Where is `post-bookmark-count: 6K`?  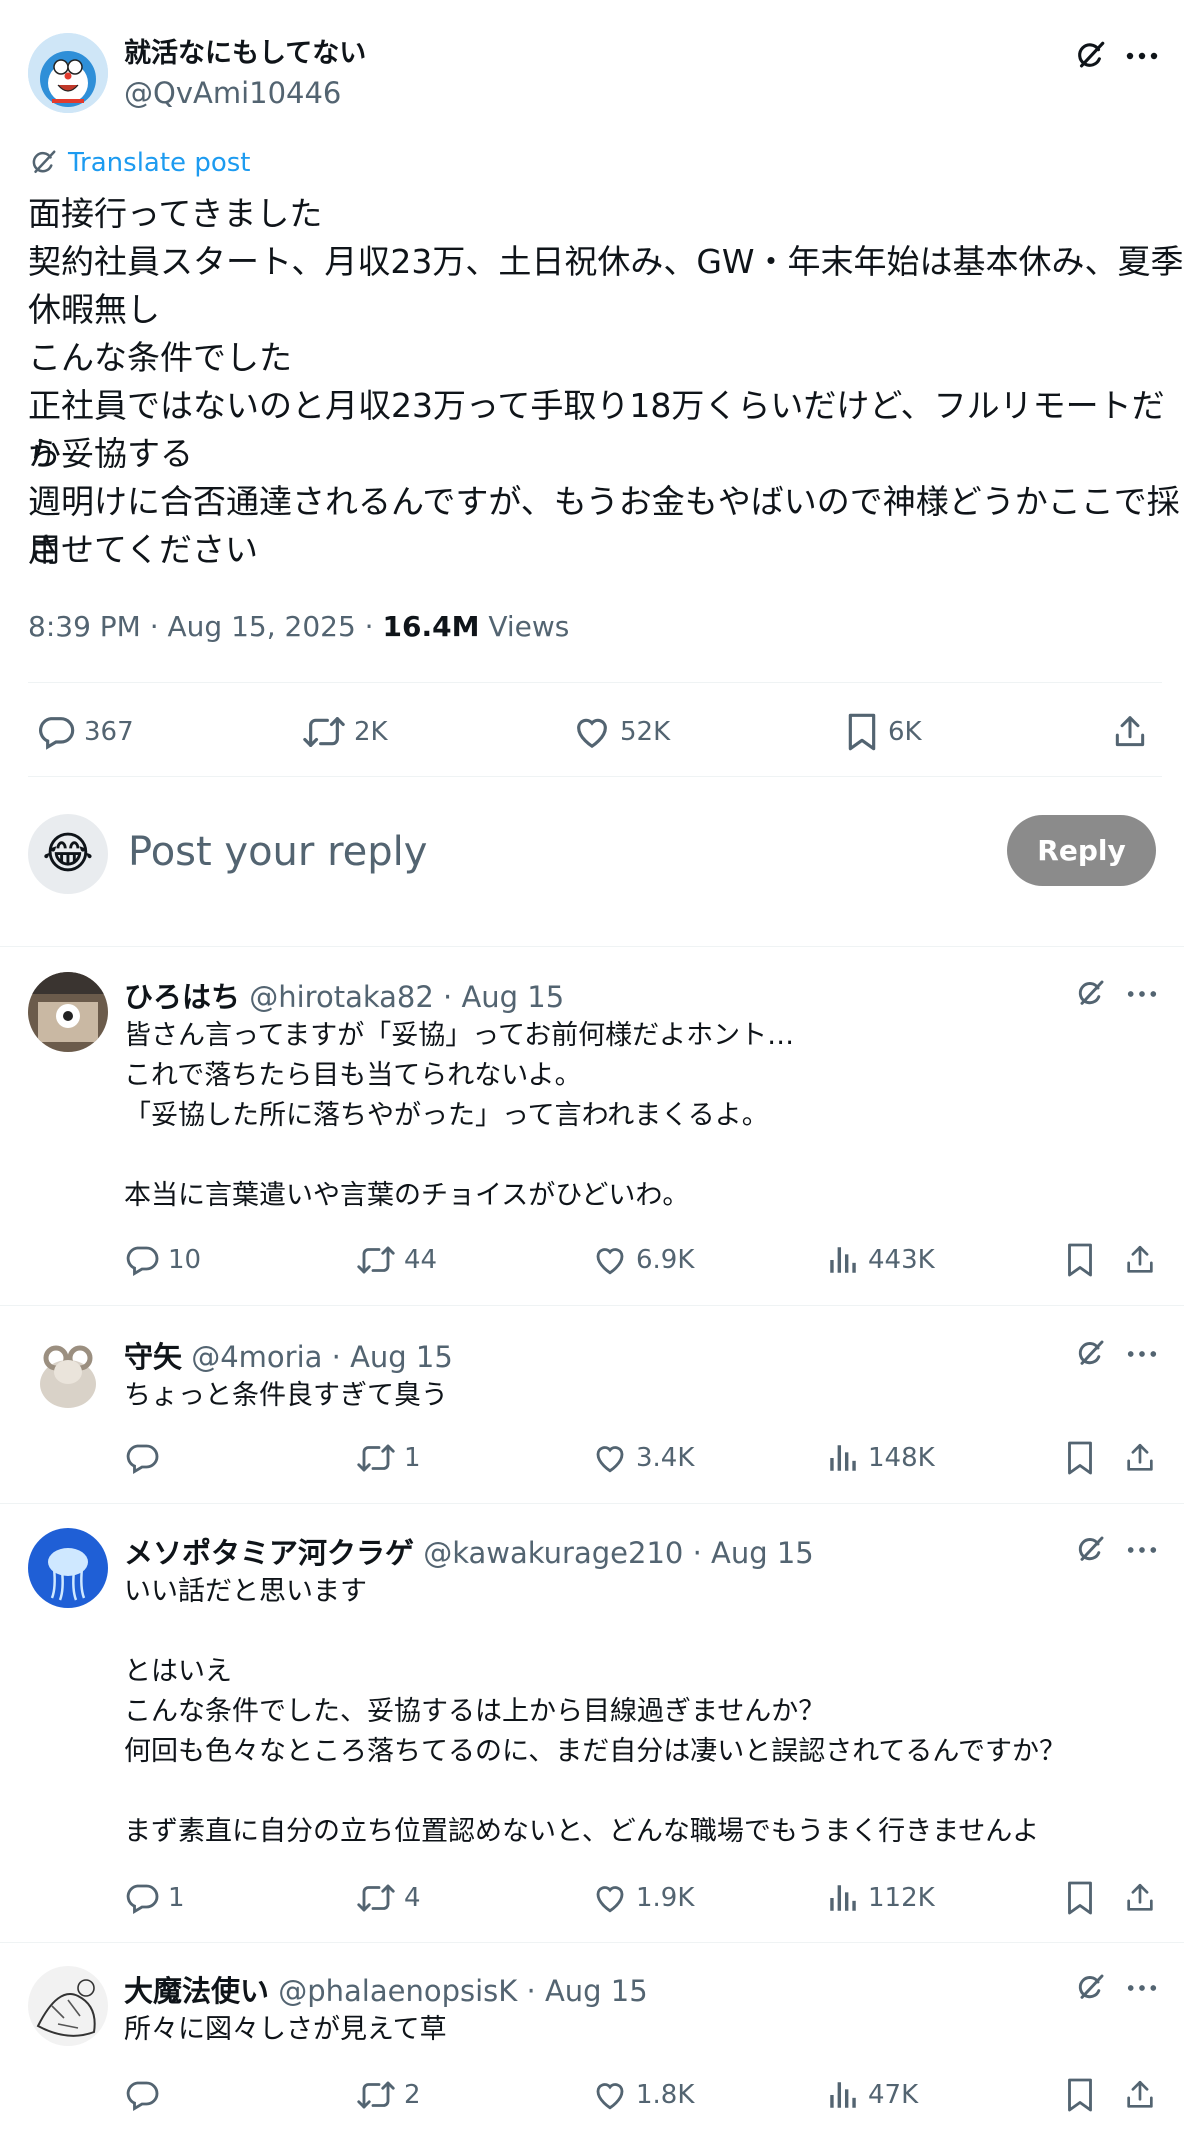
post-bookmark-count: 6K is located at coordinates (905, 732).